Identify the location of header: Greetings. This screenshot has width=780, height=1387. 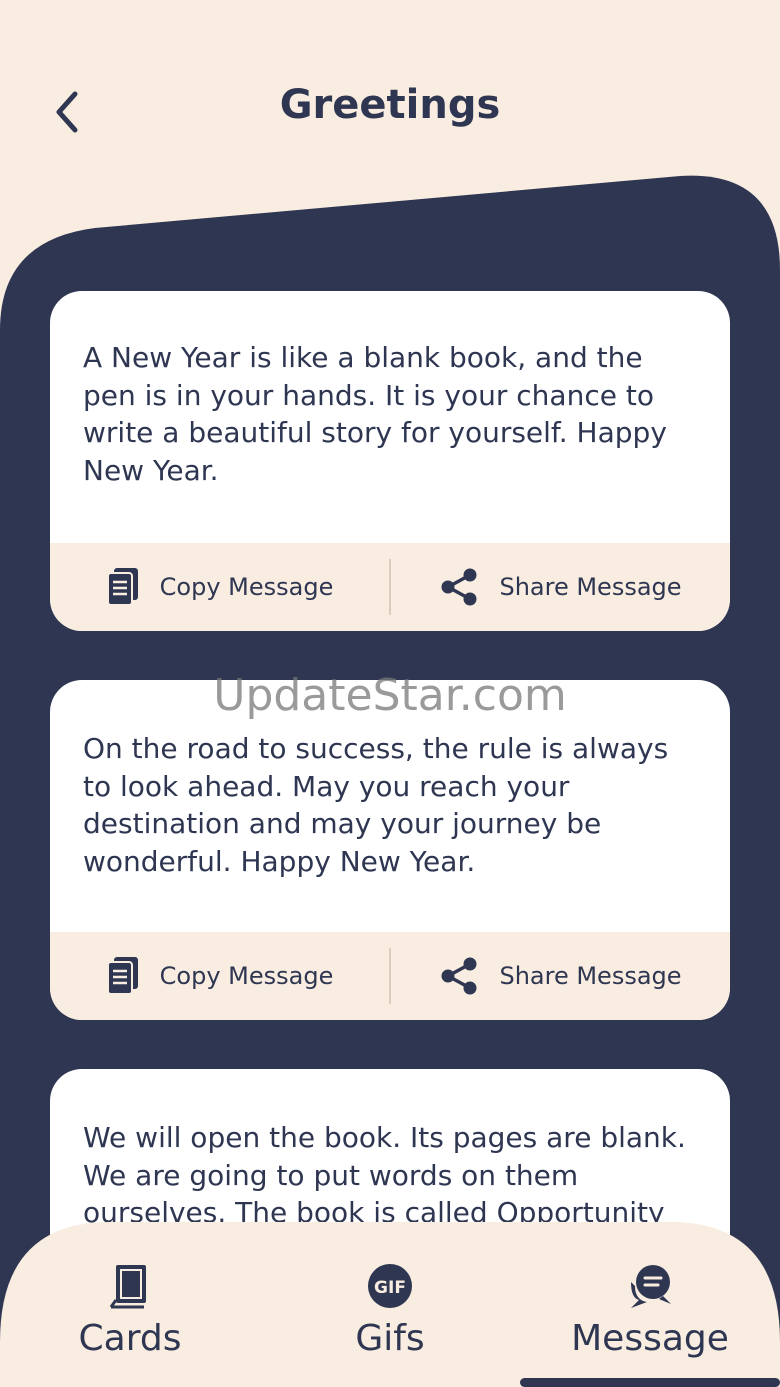
(390, 100).